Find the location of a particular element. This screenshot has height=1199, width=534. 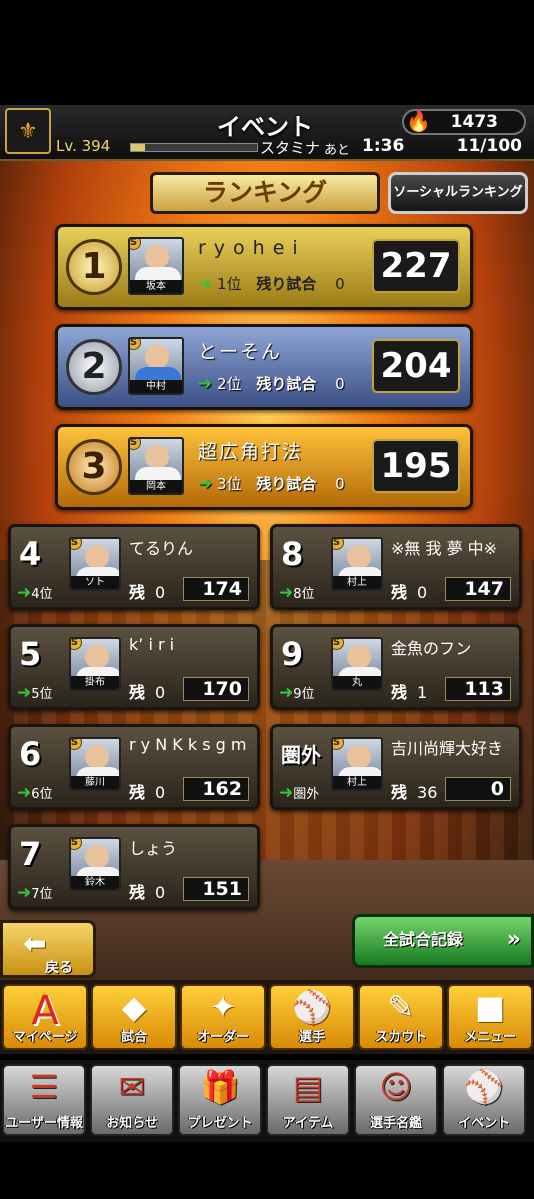

rank-card-10: 7 ➜7位 鈴木 S しょう 残0 151 is located at coordinates (134, 867).